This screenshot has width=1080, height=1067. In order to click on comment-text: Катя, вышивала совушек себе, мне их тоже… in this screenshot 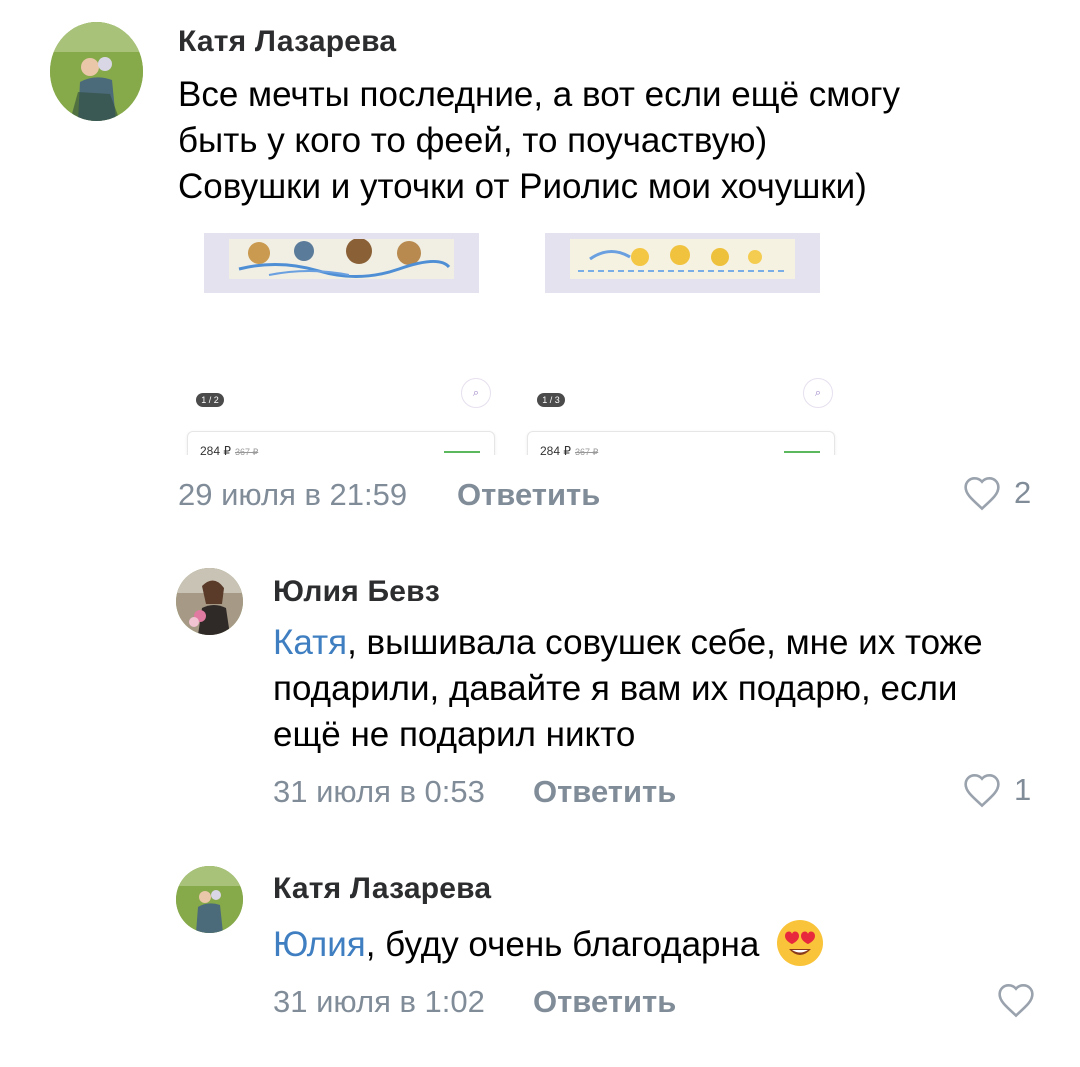, I will do `click(628, 689)`.